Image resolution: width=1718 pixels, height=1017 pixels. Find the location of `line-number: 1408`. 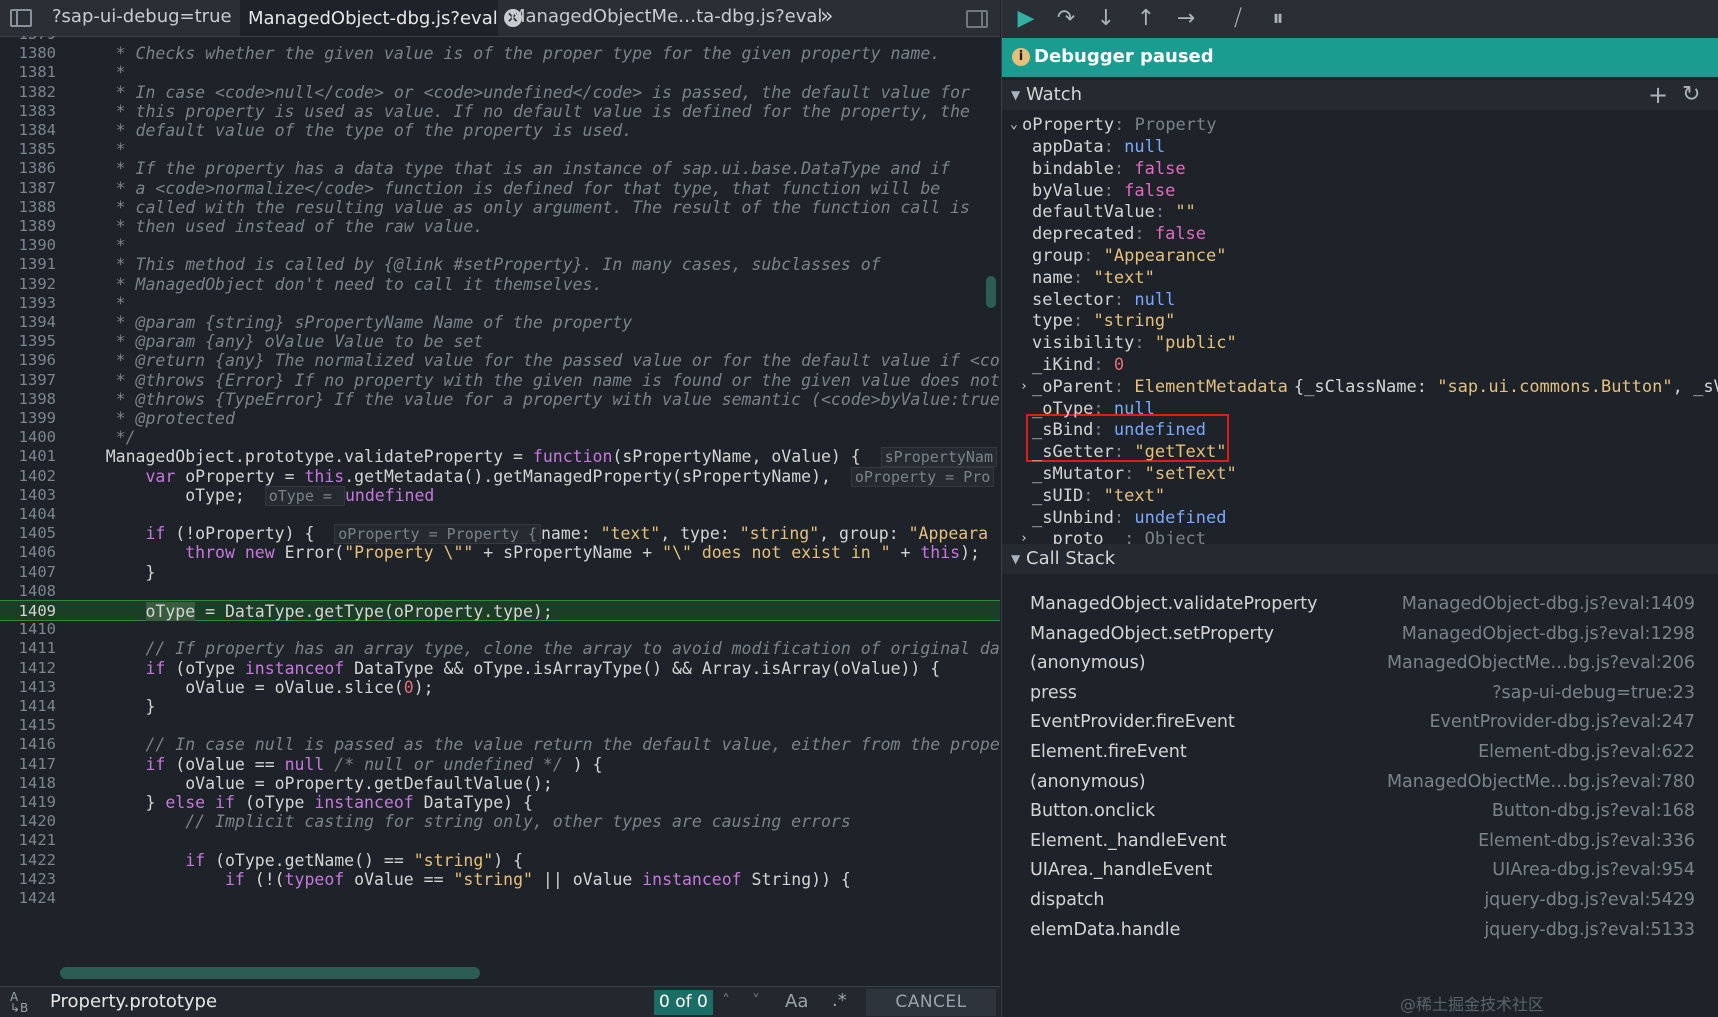

line-number: 1408 is located at coordinates (28, 591).